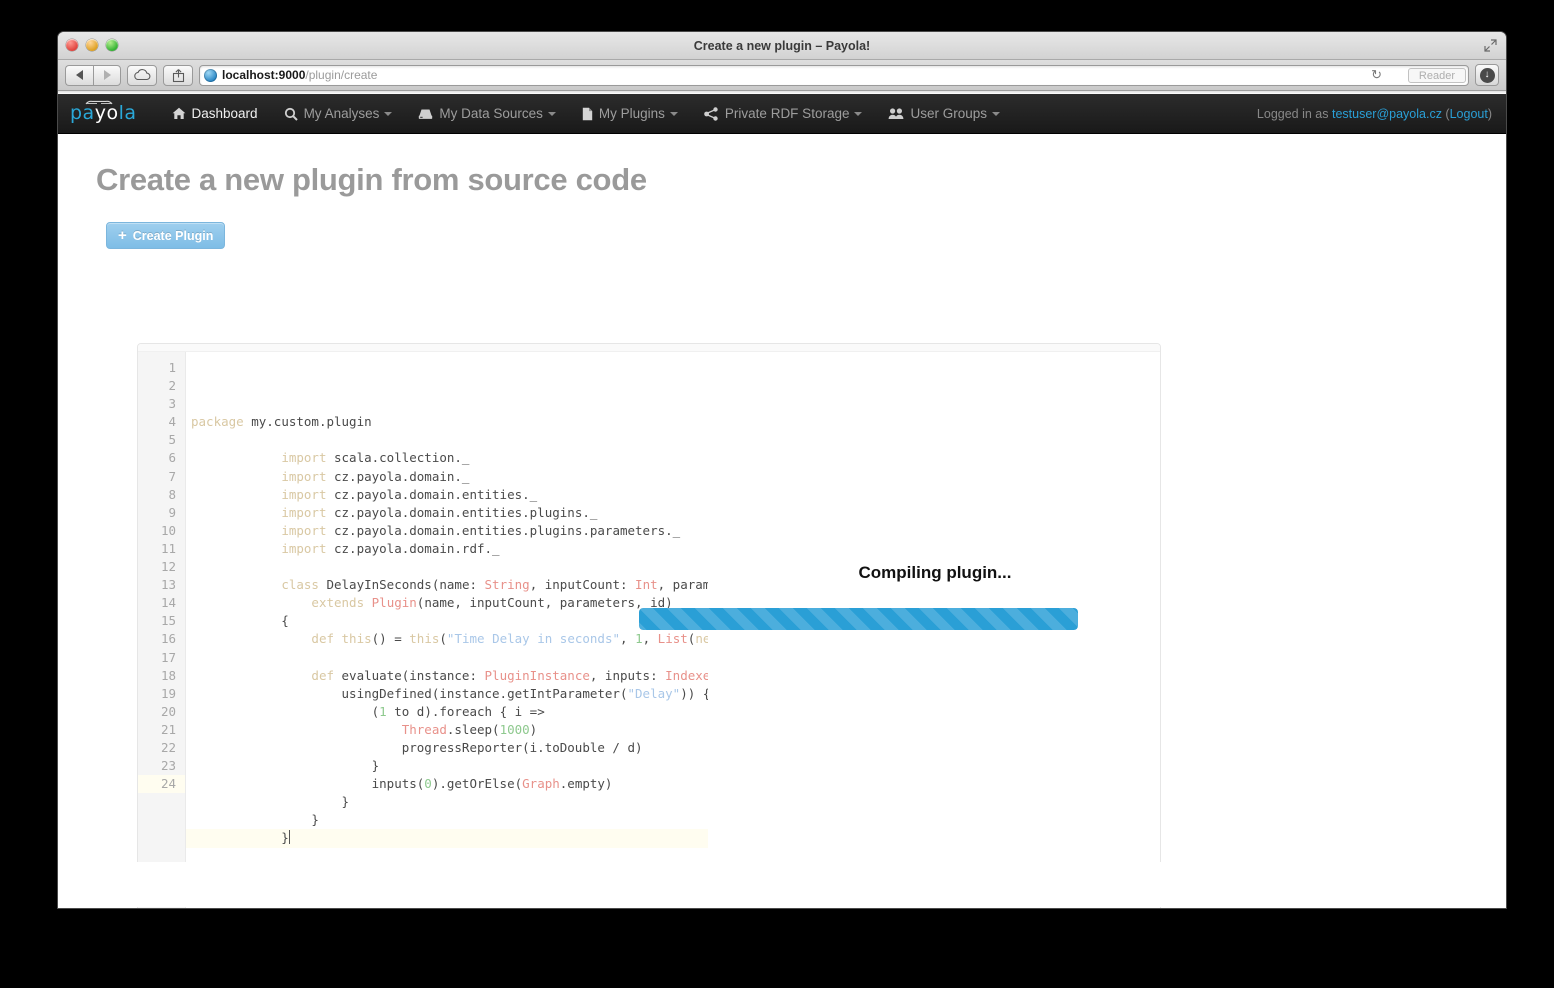 This screenshot has width=1554, height=988. What do you see at coordinates (1445, 113) in the screenshot?
I see `paren-open: (` at bounding box center [1445, 113].